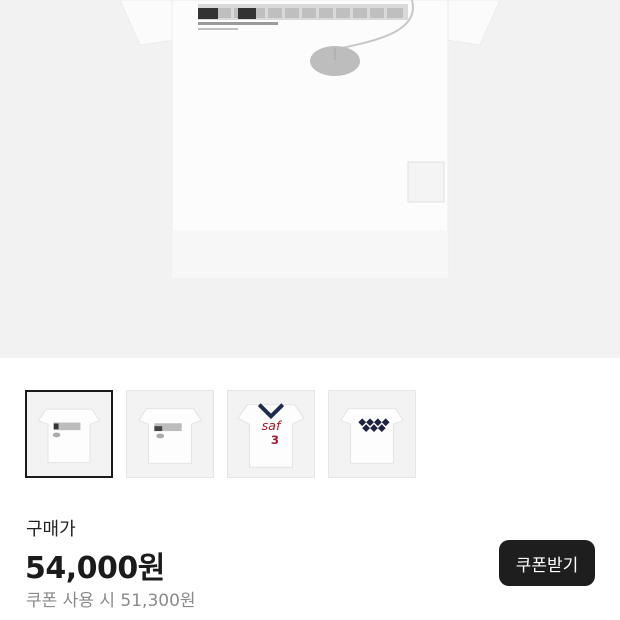 The width and height of the screenshot is (620, 620). I want to click on product-price: 54,000원, so click(95, 568).